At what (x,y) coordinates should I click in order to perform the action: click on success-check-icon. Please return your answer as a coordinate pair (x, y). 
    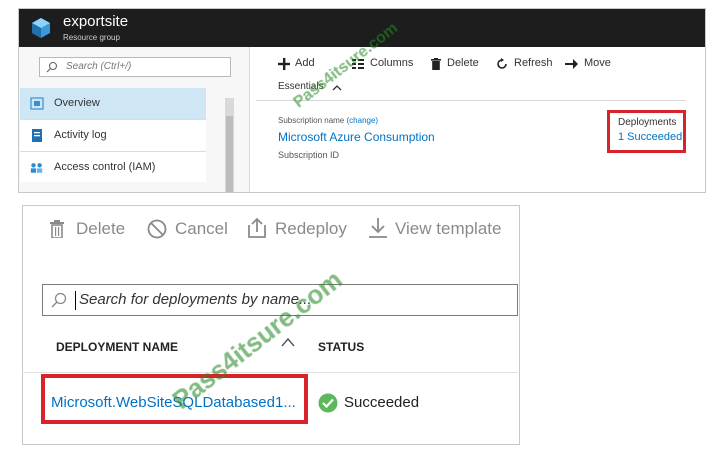
    Looking at the image, I should click on (328, 403).